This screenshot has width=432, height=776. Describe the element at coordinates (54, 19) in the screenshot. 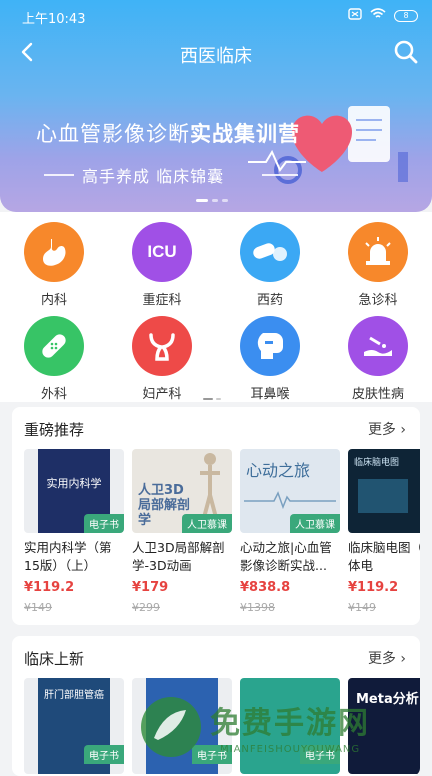

I see `status-time: 上午10:43` at that location.